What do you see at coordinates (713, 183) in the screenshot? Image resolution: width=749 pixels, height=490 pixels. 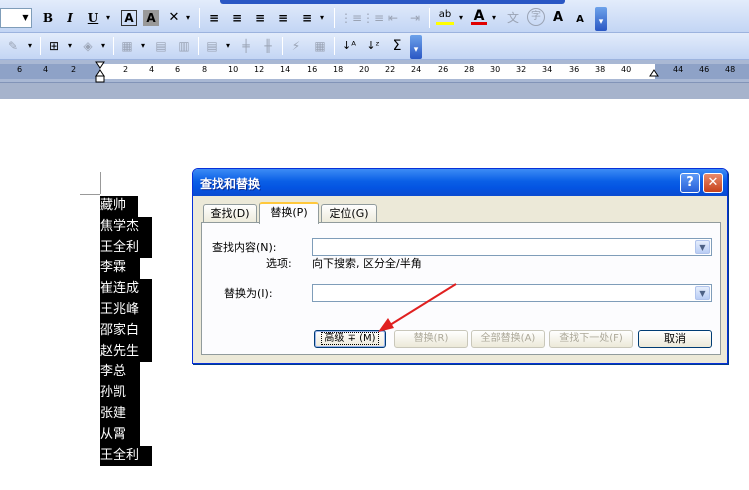 I see `close-button: ✕` at bounding box center [713, 183].